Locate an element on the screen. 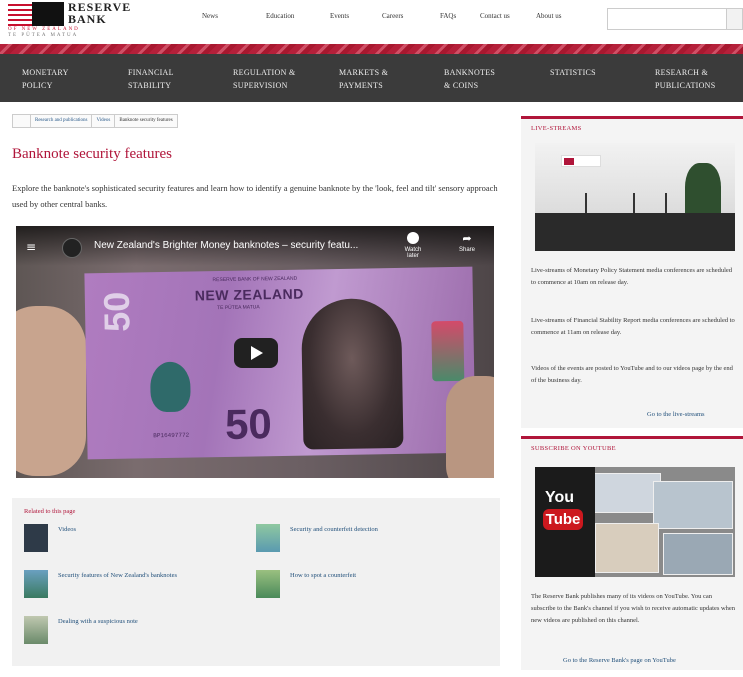 The height and width of the screenshot is (677, 743). top-link-faqs: FAQs is located at coordinates (448, 16).